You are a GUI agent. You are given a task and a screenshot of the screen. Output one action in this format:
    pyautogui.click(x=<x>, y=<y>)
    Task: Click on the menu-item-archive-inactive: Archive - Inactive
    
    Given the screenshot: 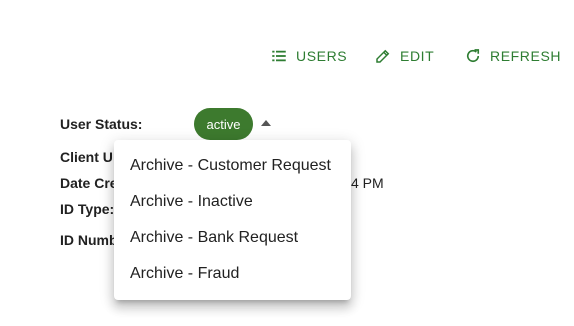 What is the action you would take?
    pyautogui.click(x=232, y=202)
    